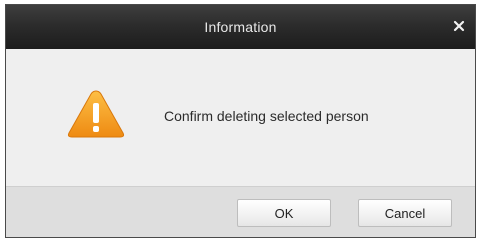 The height and width of the screenshot is (243, 481). Describe the element at coordinates (405, 213) in the screenshot. I see `cancel-button: Cancel` at that location.